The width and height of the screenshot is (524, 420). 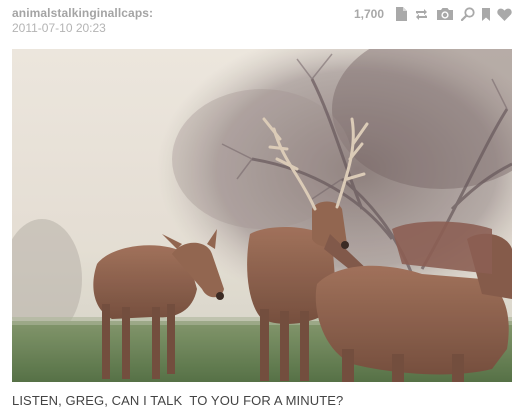 What do you see at coordinates (504, 14) in the screenshot?
I see `heart-icon` at bounding box center [504, 14].